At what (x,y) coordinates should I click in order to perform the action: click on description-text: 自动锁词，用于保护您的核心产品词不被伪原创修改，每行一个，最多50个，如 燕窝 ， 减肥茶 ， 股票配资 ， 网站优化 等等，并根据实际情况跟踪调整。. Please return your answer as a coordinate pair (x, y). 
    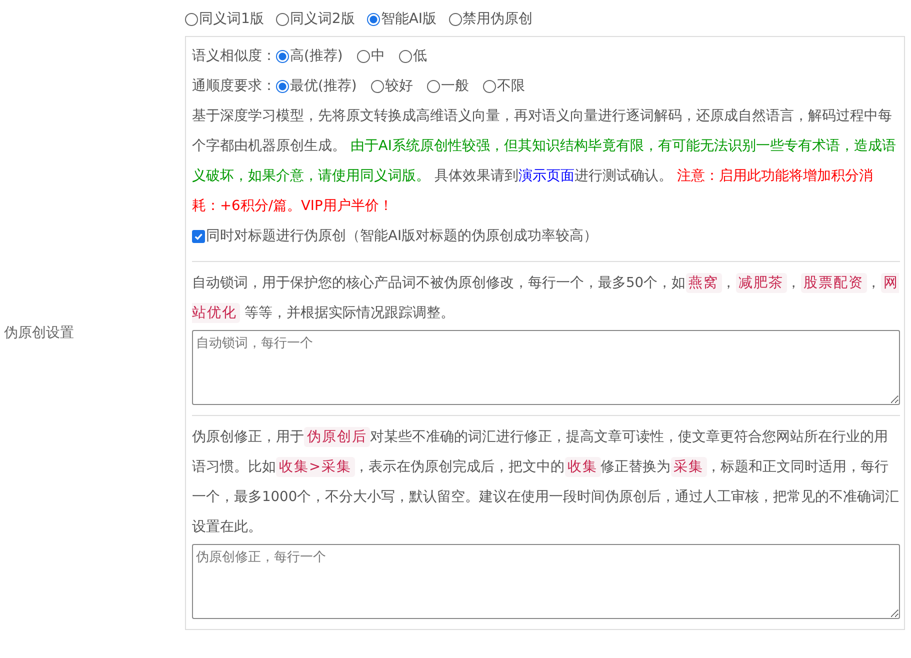
    Looking at the image, I should click on (546, 298).